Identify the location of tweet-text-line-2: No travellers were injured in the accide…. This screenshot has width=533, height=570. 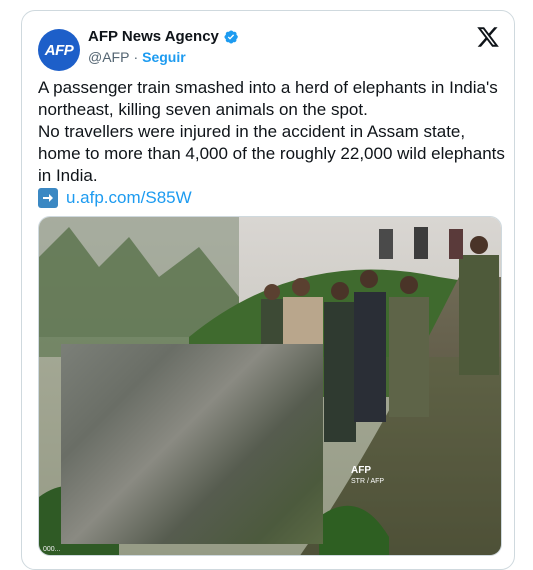
(271, 153).